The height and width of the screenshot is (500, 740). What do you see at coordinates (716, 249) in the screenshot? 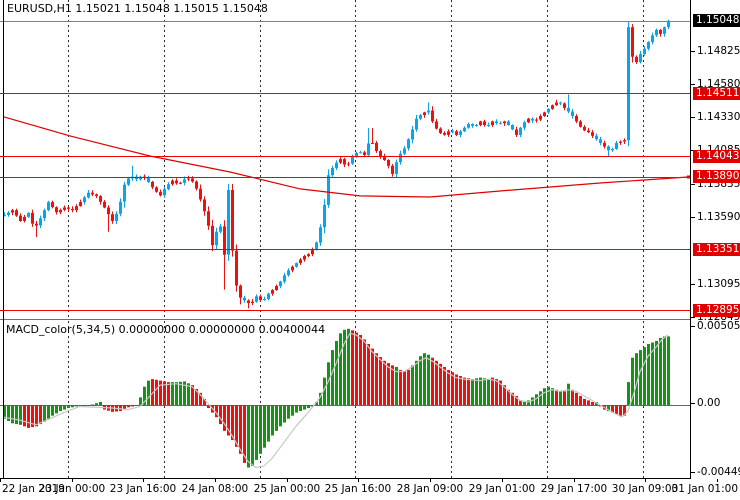
I see `level-price-badge: 1.13351` at bounding box center [716, 249].